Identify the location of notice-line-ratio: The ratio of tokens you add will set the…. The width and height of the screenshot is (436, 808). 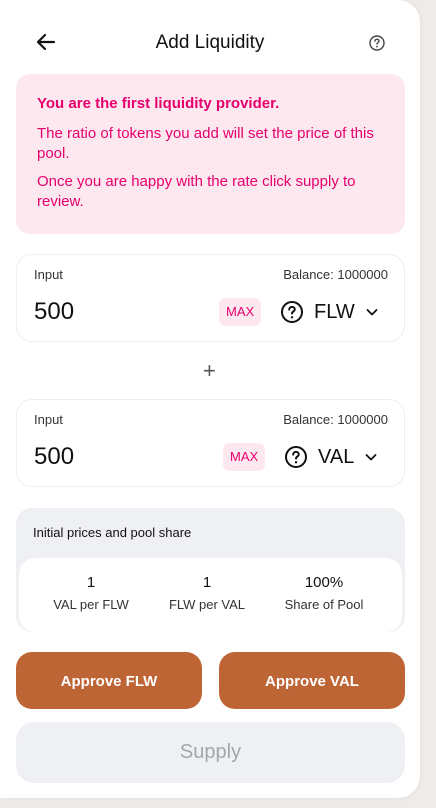
(205, 143).